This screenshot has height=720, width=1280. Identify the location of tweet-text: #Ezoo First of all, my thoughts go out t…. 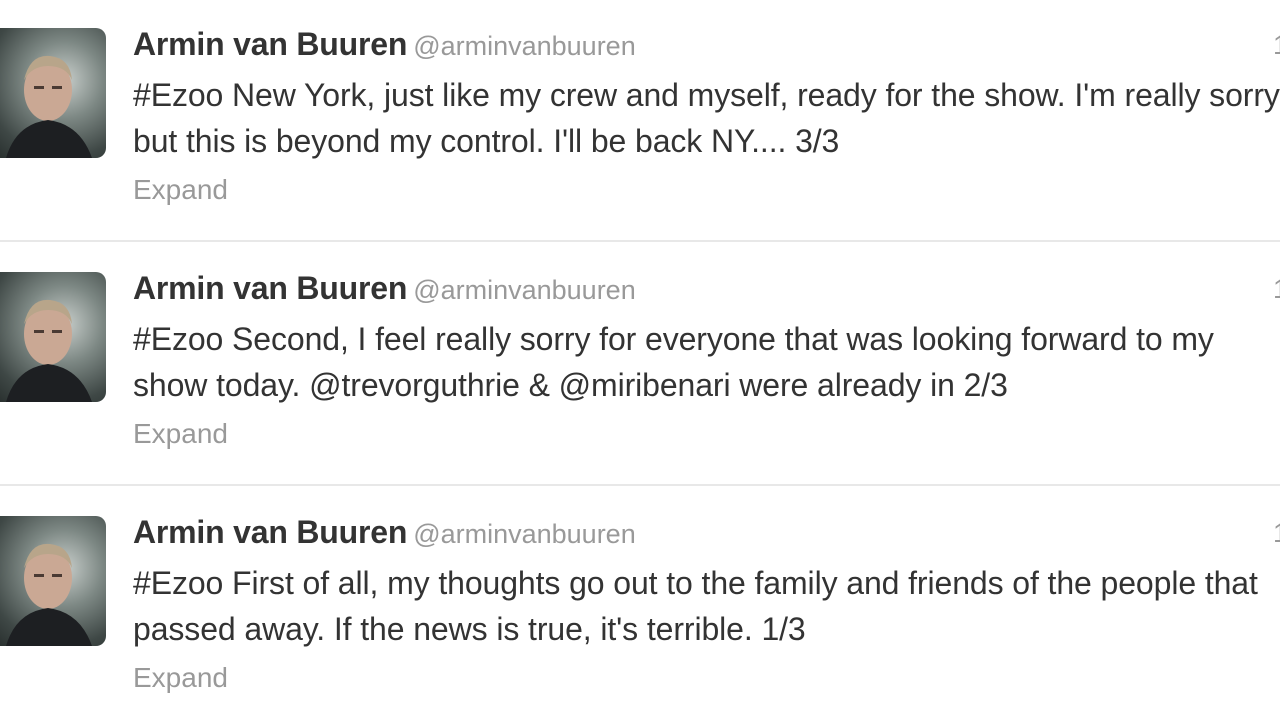
(695, 606).